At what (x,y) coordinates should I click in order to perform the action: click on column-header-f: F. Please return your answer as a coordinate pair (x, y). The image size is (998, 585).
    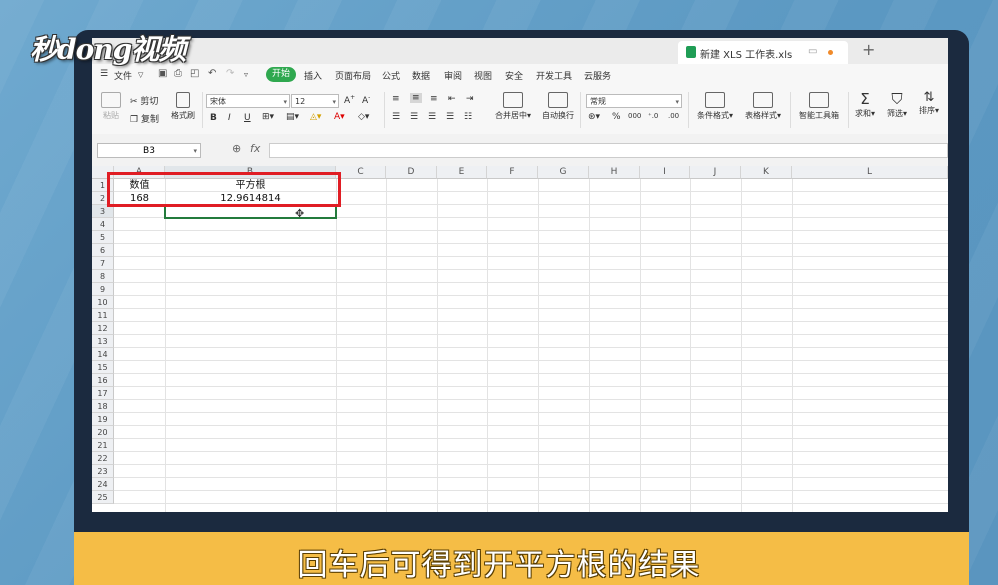
    Looking at the image, I should click on (512, 172).